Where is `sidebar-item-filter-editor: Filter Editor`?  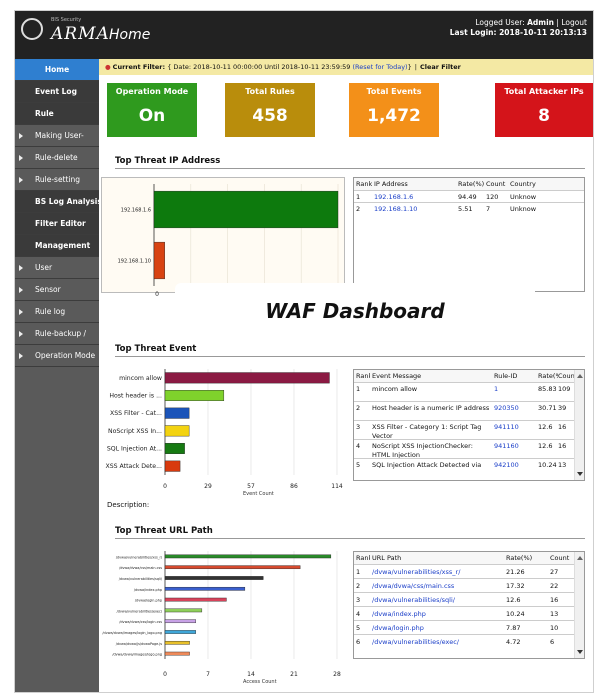 sidebar-item-filter-editor: Filter Editor is located at coordinates (57, 224).